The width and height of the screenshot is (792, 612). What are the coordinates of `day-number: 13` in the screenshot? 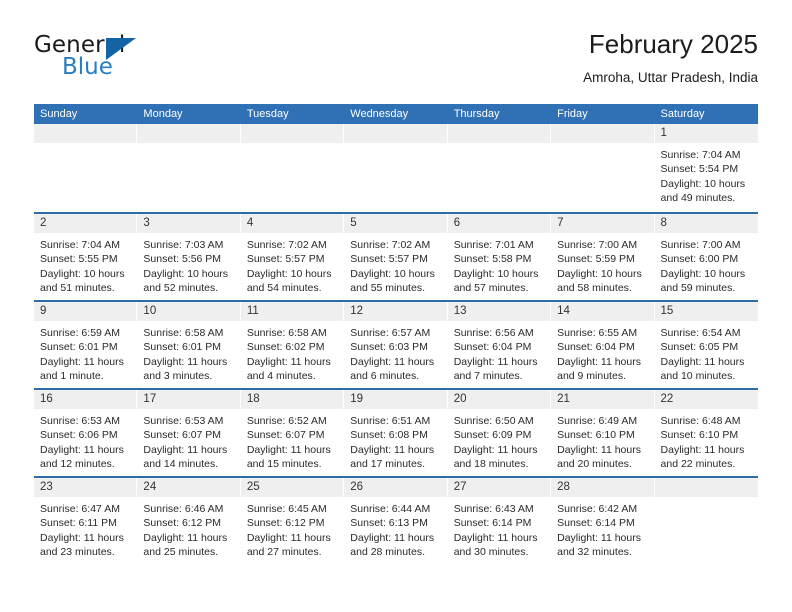 It's located at (499, 311).